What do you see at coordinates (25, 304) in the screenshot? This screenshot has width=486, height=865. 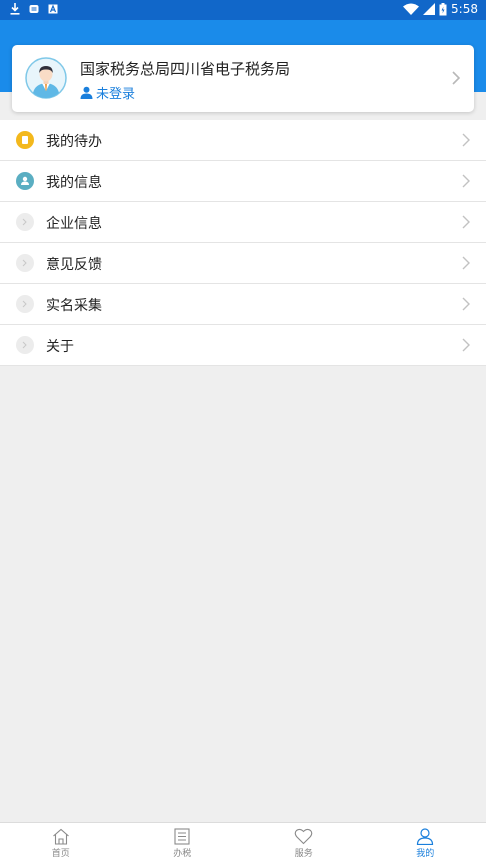 I see `real-name-icon` at bounding box center [25, 304].